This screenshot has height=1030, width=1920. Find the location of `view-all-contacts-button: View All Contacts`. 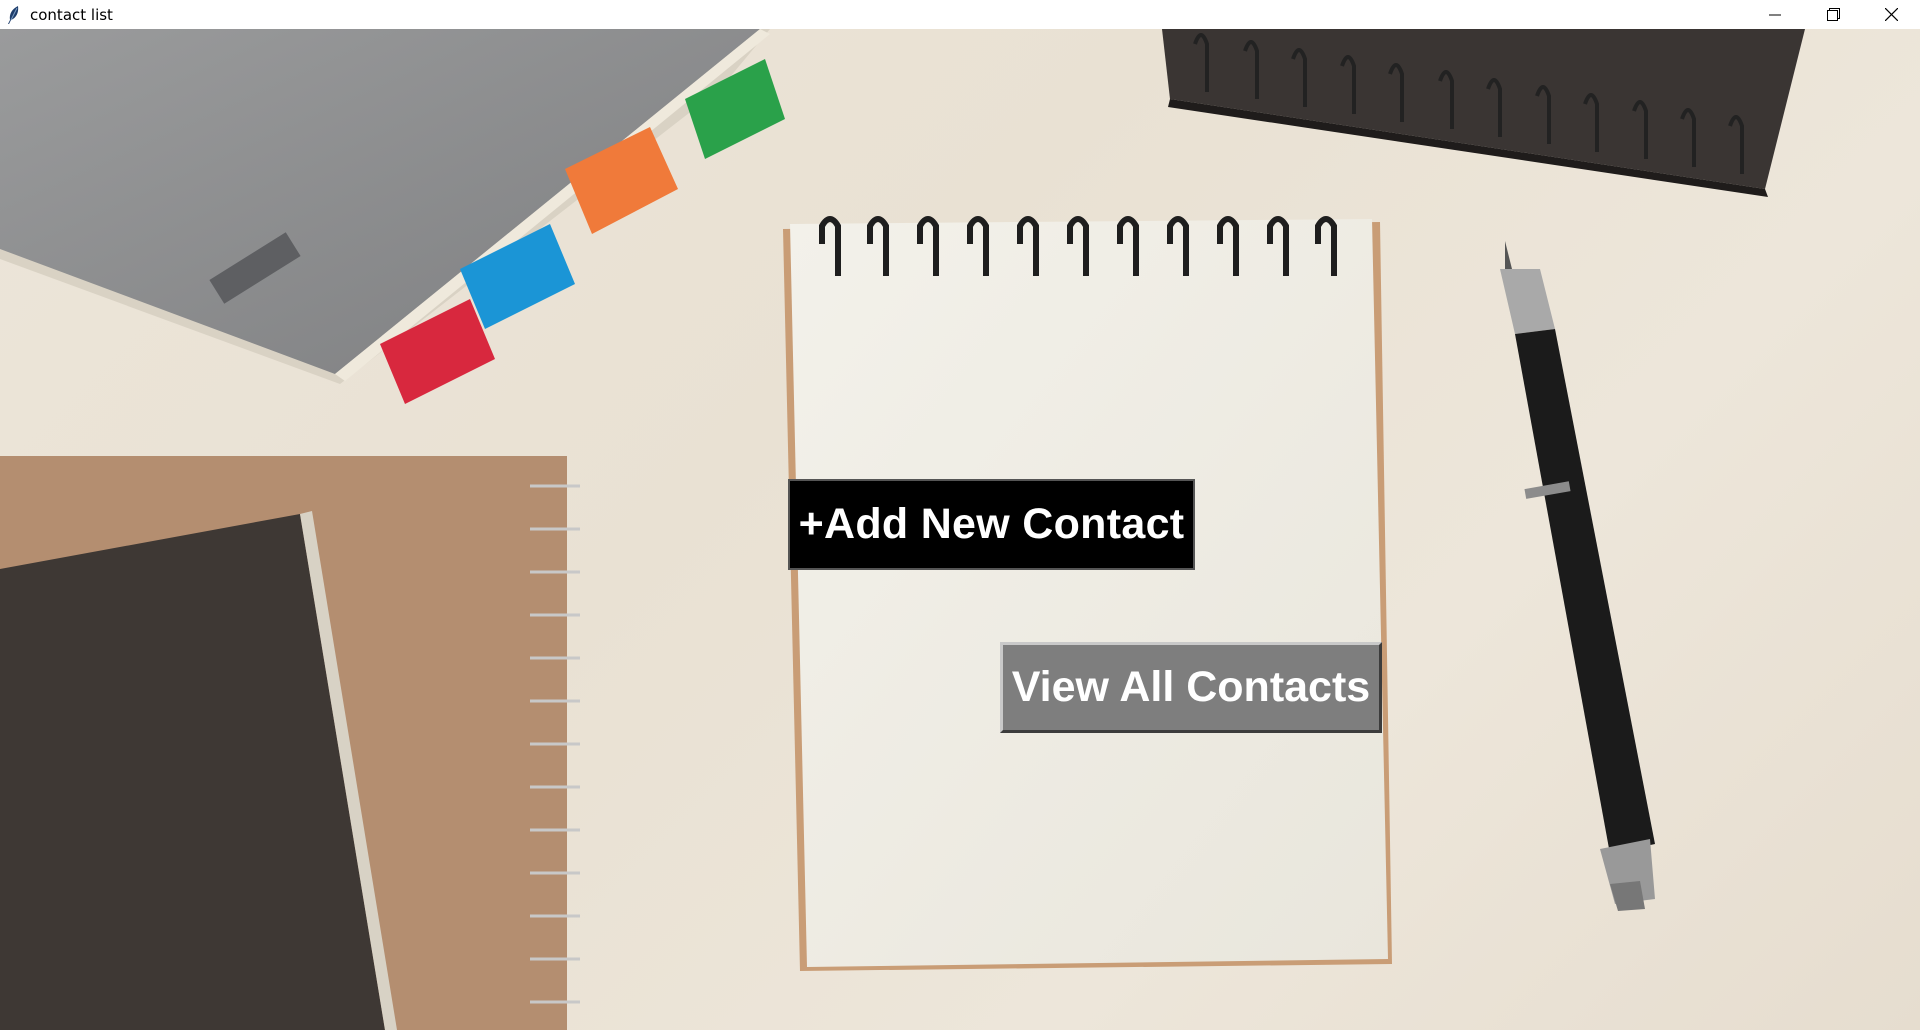

view-all-contacts-button: View All Contacts is located at coordinates (1191, 687).